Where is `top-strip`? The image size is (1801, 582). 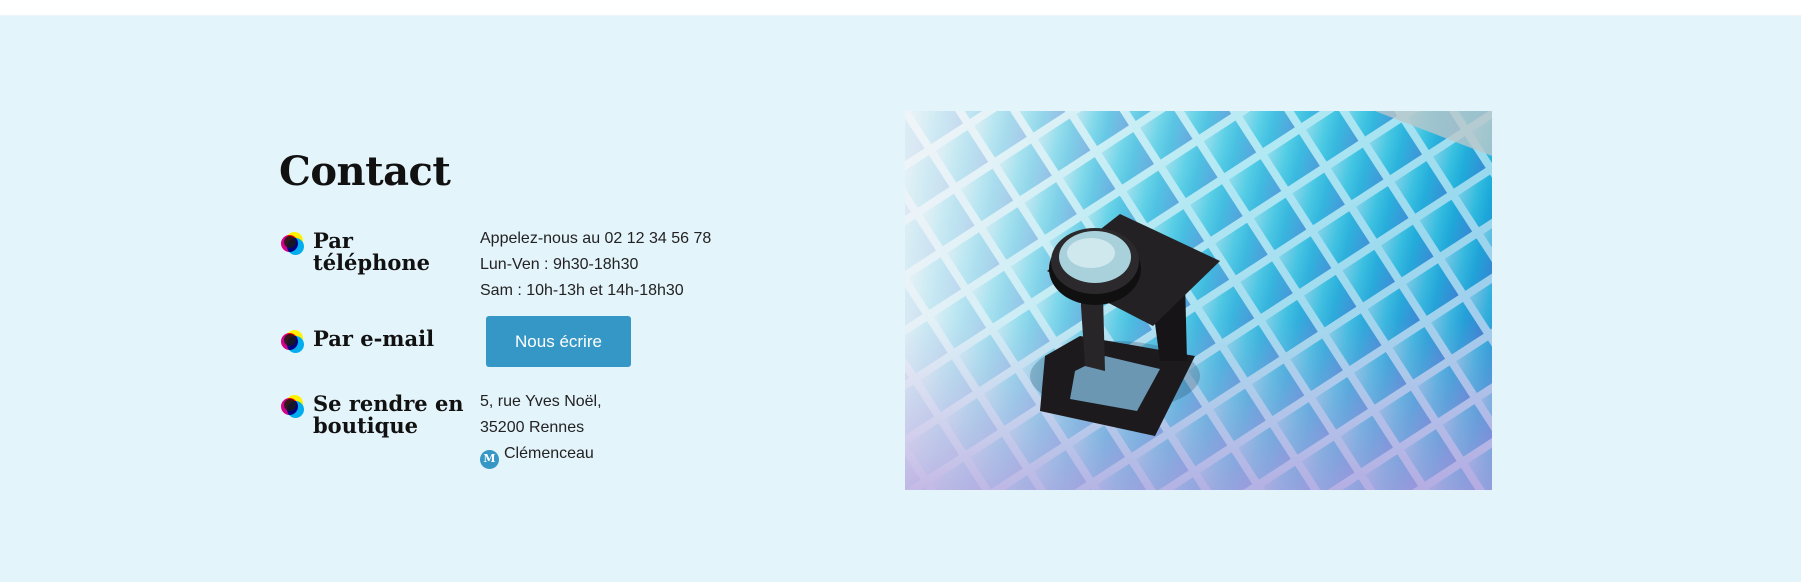 top-strip is located at coordinates (900, 8).